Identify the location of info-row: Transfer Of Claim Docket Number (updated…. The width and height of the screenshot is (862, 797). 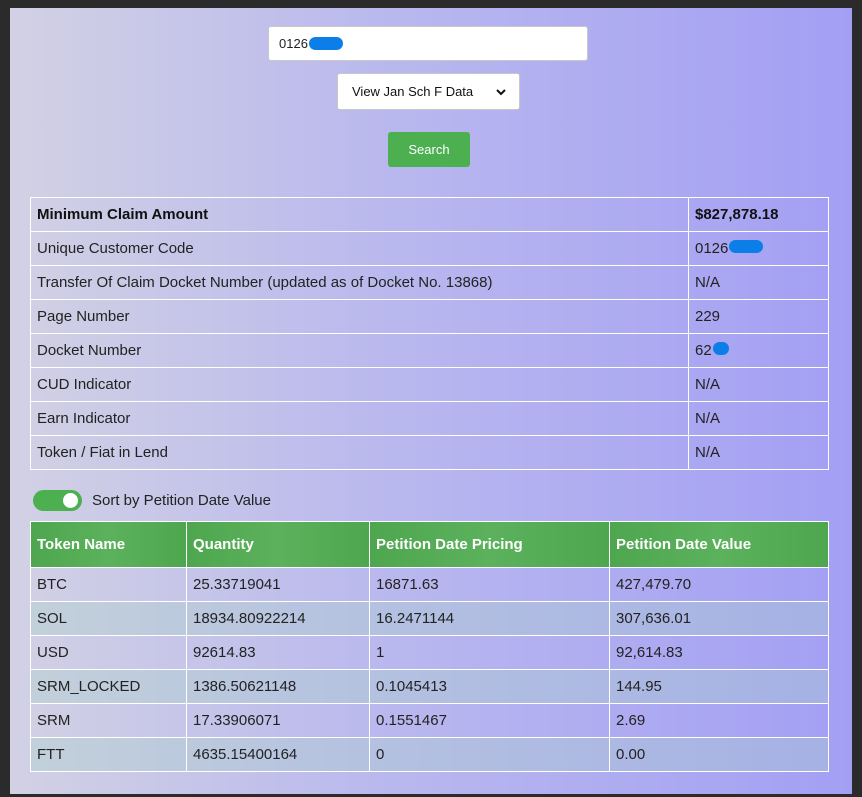
(429, 282).